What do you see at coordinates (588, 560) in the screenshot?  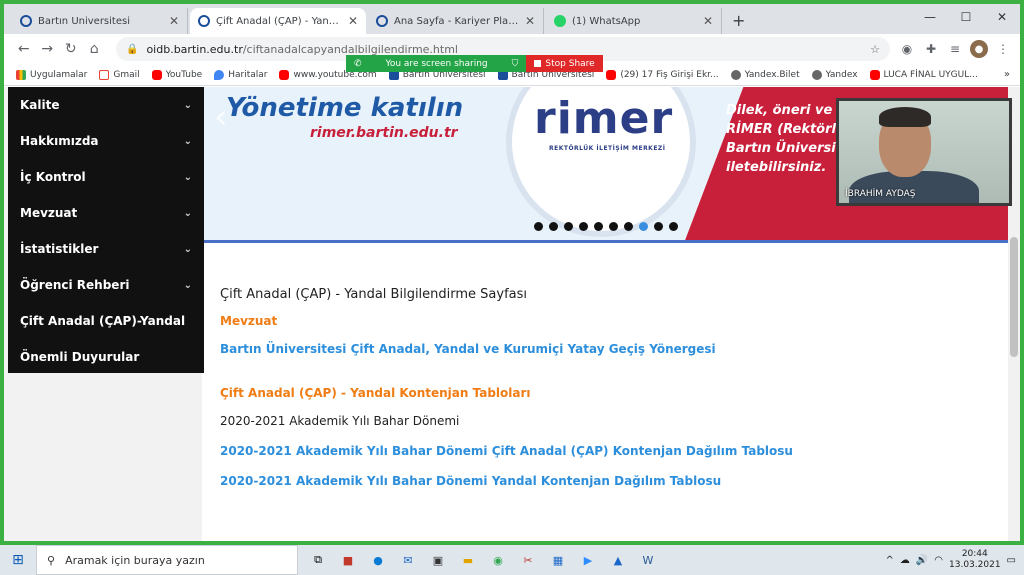 I see `zoom-icon: ▶` at bounding box center [588, 560].